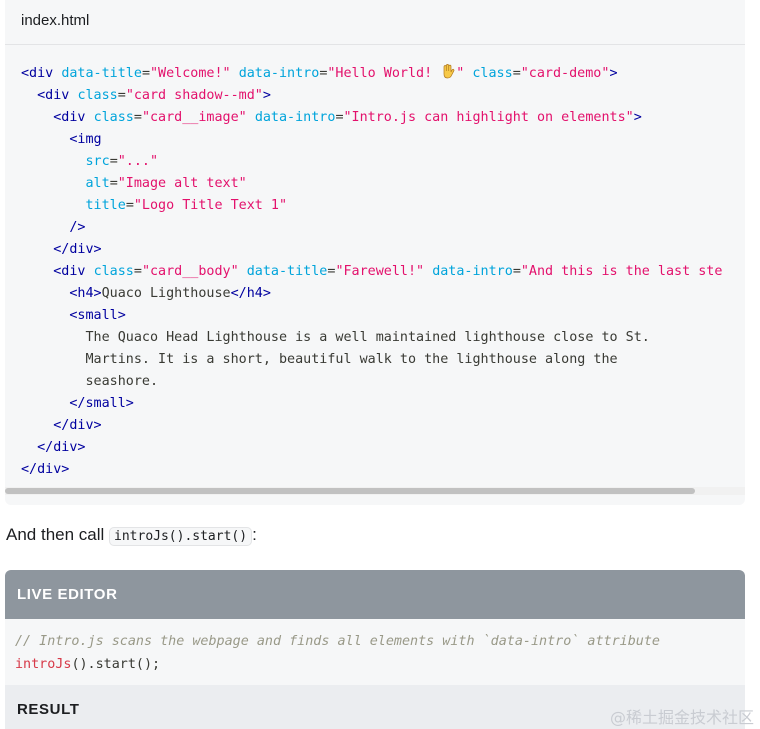 This screenshot has width=760, height=729. What do you see at coordinates (90, 381) in the screenshot?
I see `code-token: seashore.` at bounding box center [90, 381].